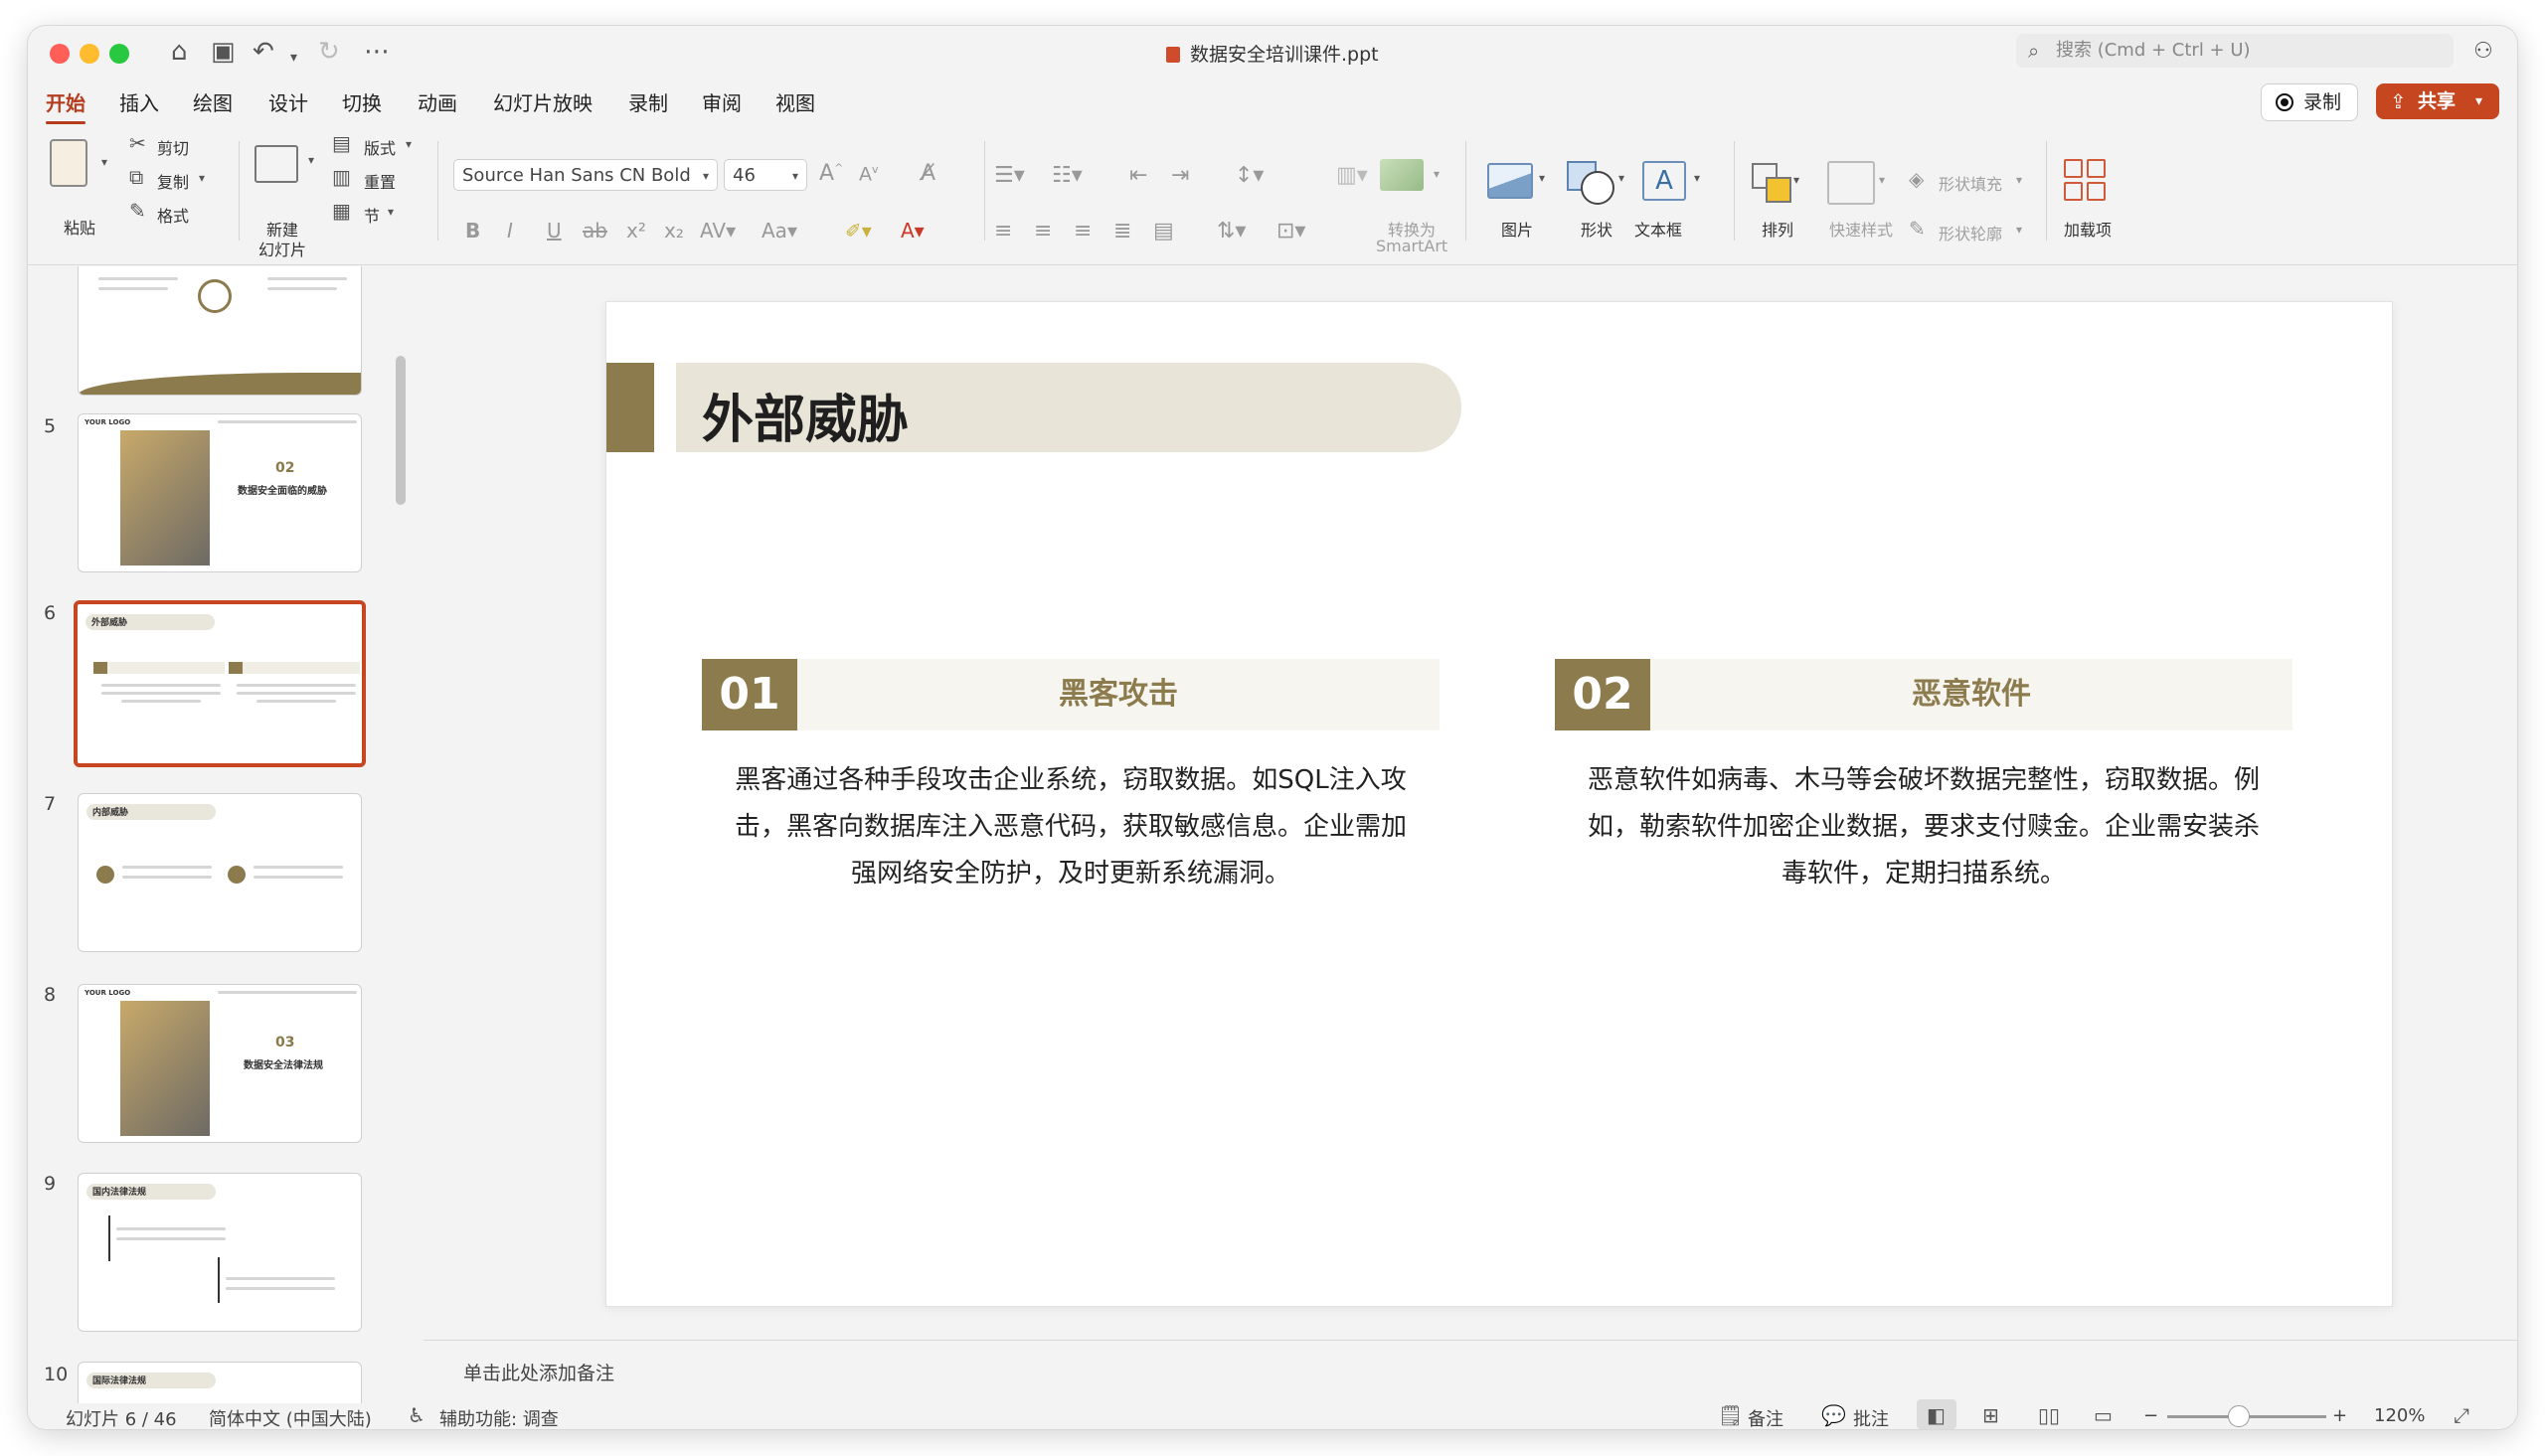 Image resolution: width=2545 pixels, height=1456 pixels. Describe the element at coordinates (179, 52) in the screenshot. I see `home-icon: ⌂` at that location.